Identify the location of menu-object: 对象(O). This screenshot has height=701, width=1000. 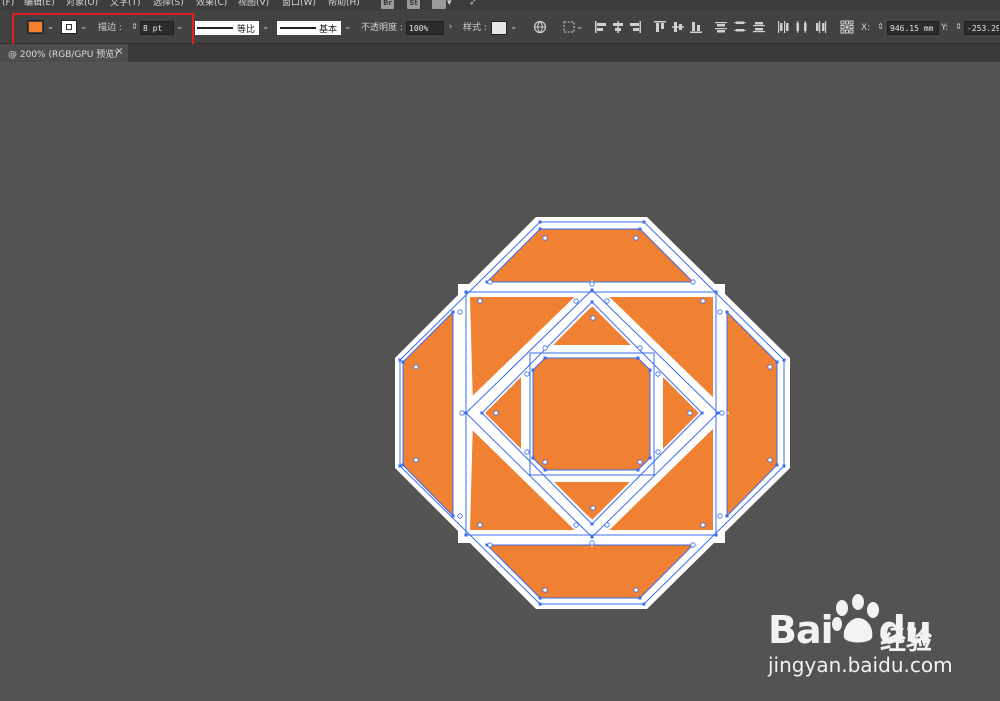
(82, 4).